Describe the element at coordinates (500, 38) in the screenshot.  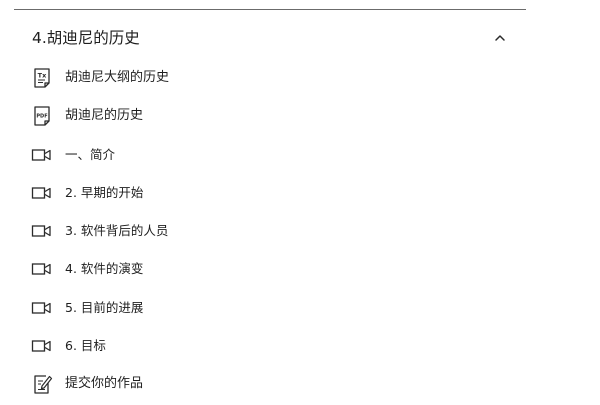
I see `chevron-up-icon` at that location.